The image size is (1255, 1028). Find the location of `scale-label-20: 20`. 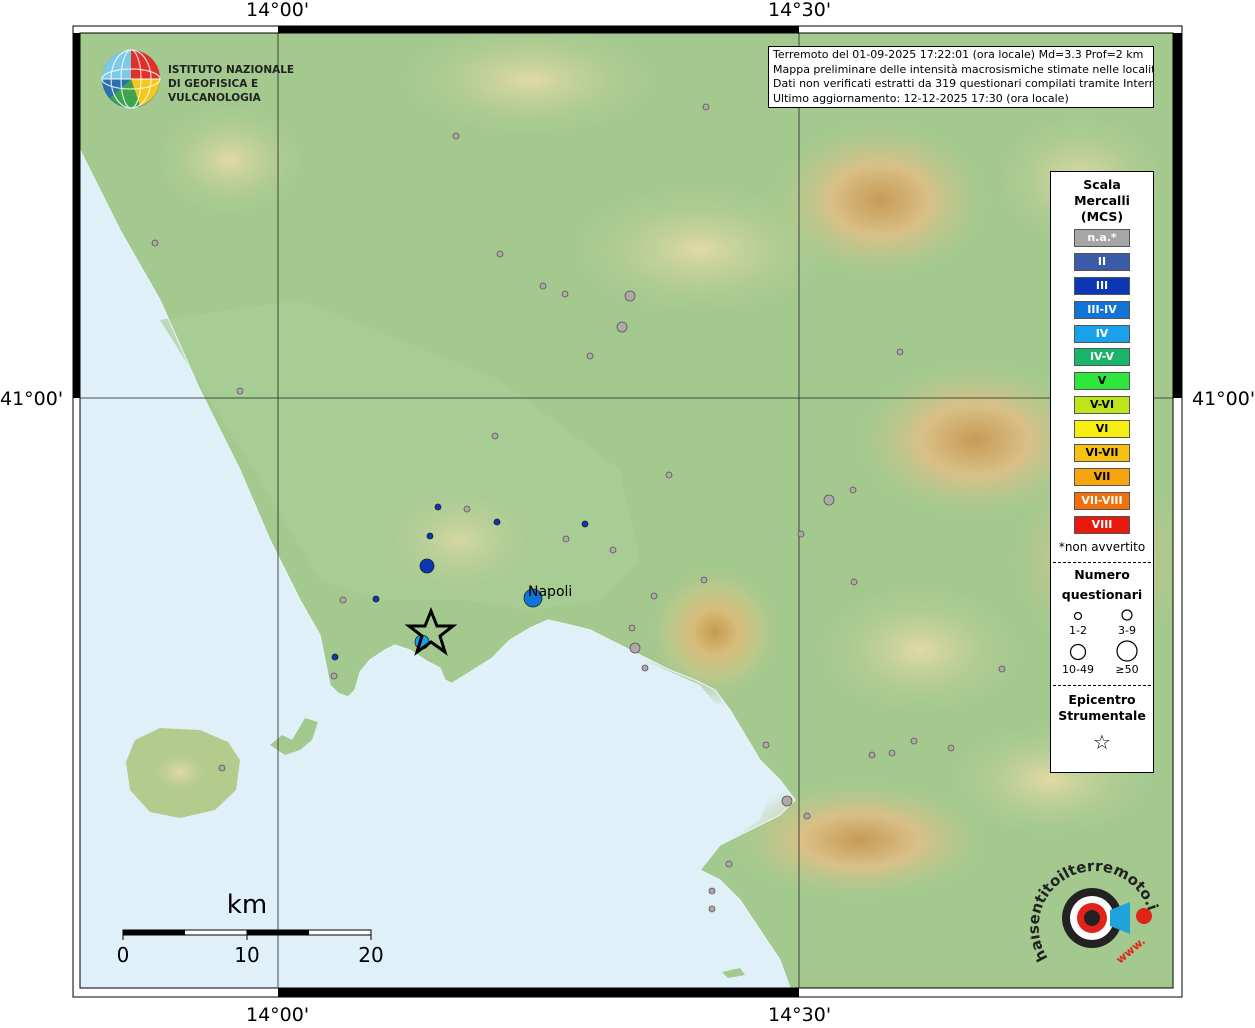

scale-label-20: 20 is located at coordinates (370, 955).